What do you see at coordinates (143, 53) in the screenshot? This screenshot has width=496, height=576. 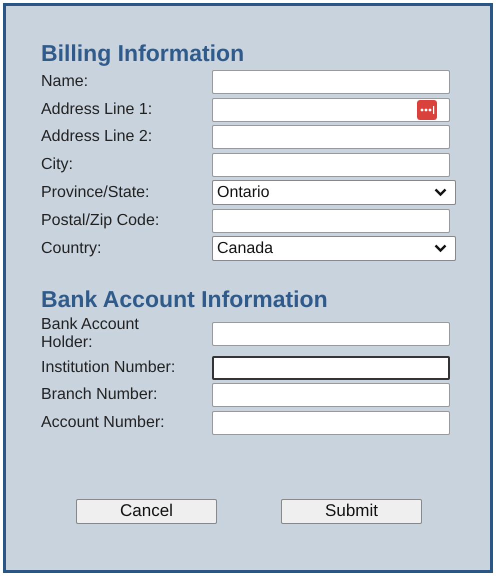 I see `section-heading: Billing Information` at bounding box center [143, 53].